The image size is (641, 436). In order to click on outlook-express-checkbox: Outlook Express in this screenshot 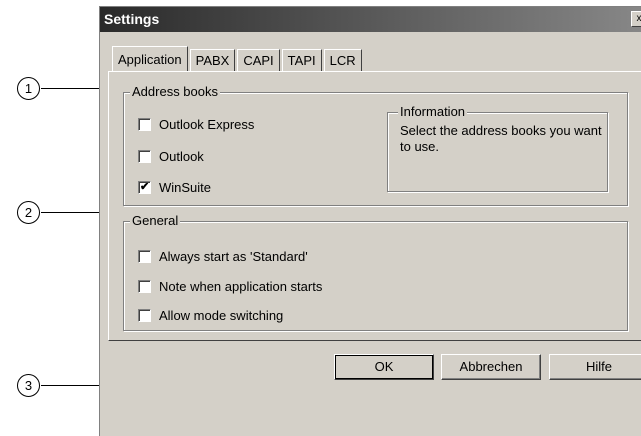, I will do `click(196, 124)`.